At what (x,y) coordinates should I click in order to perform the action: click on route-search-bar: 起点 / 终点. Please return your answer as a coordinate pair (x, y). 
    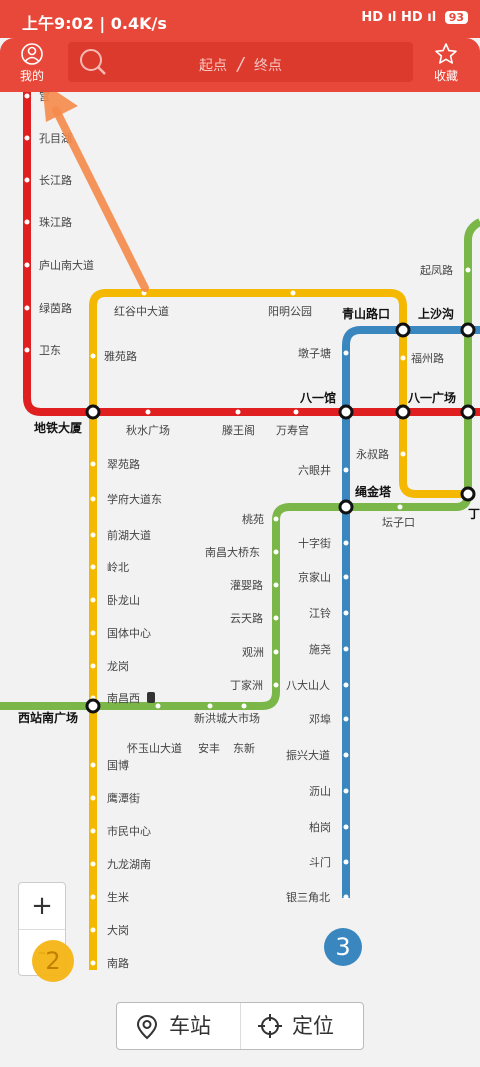
    Looking at the image, I should click on (240, 62).